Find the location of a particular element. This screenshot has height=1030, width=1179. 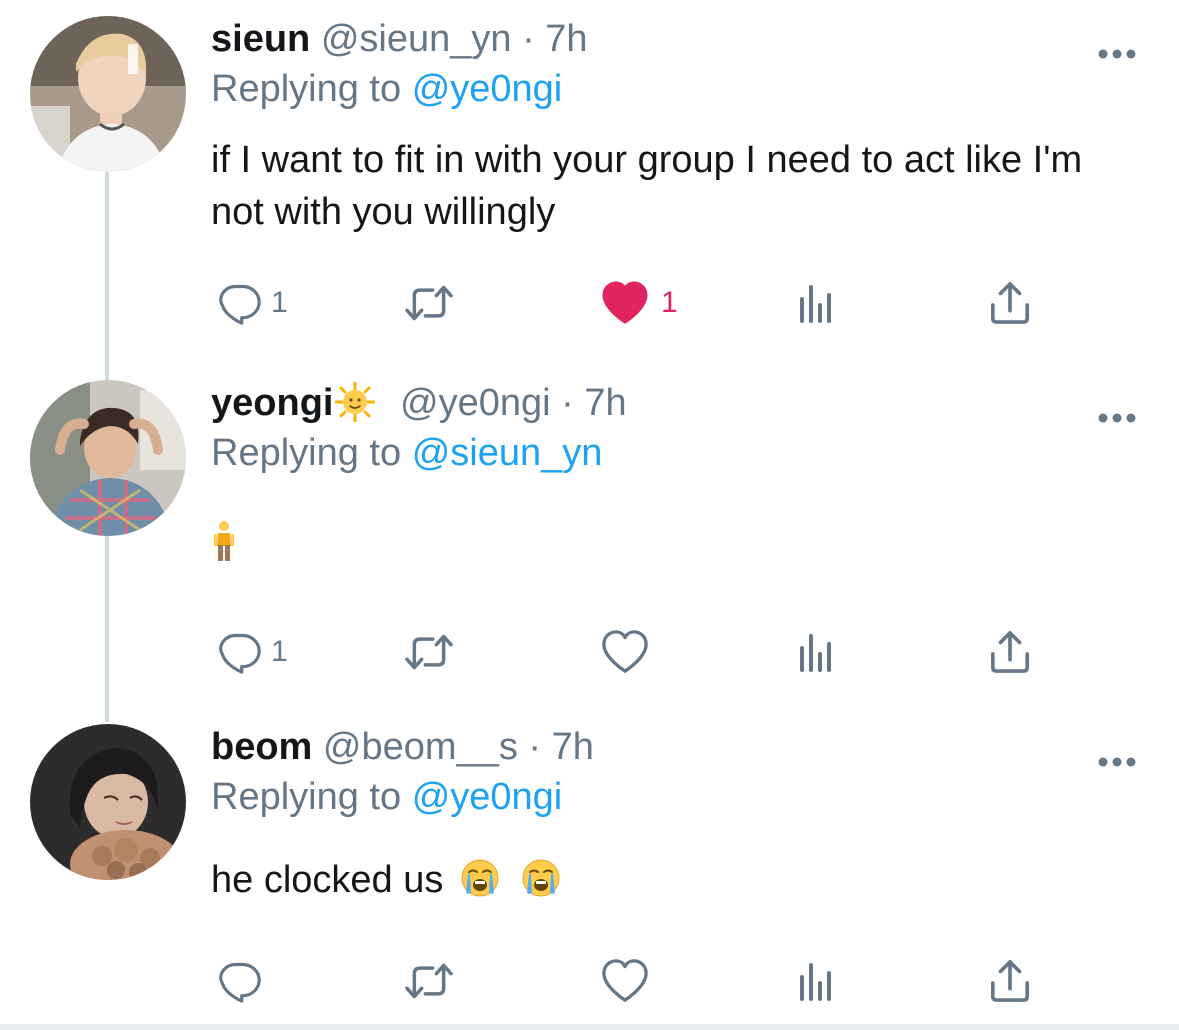

like-count: 1 is located at coordinates (669, 302).